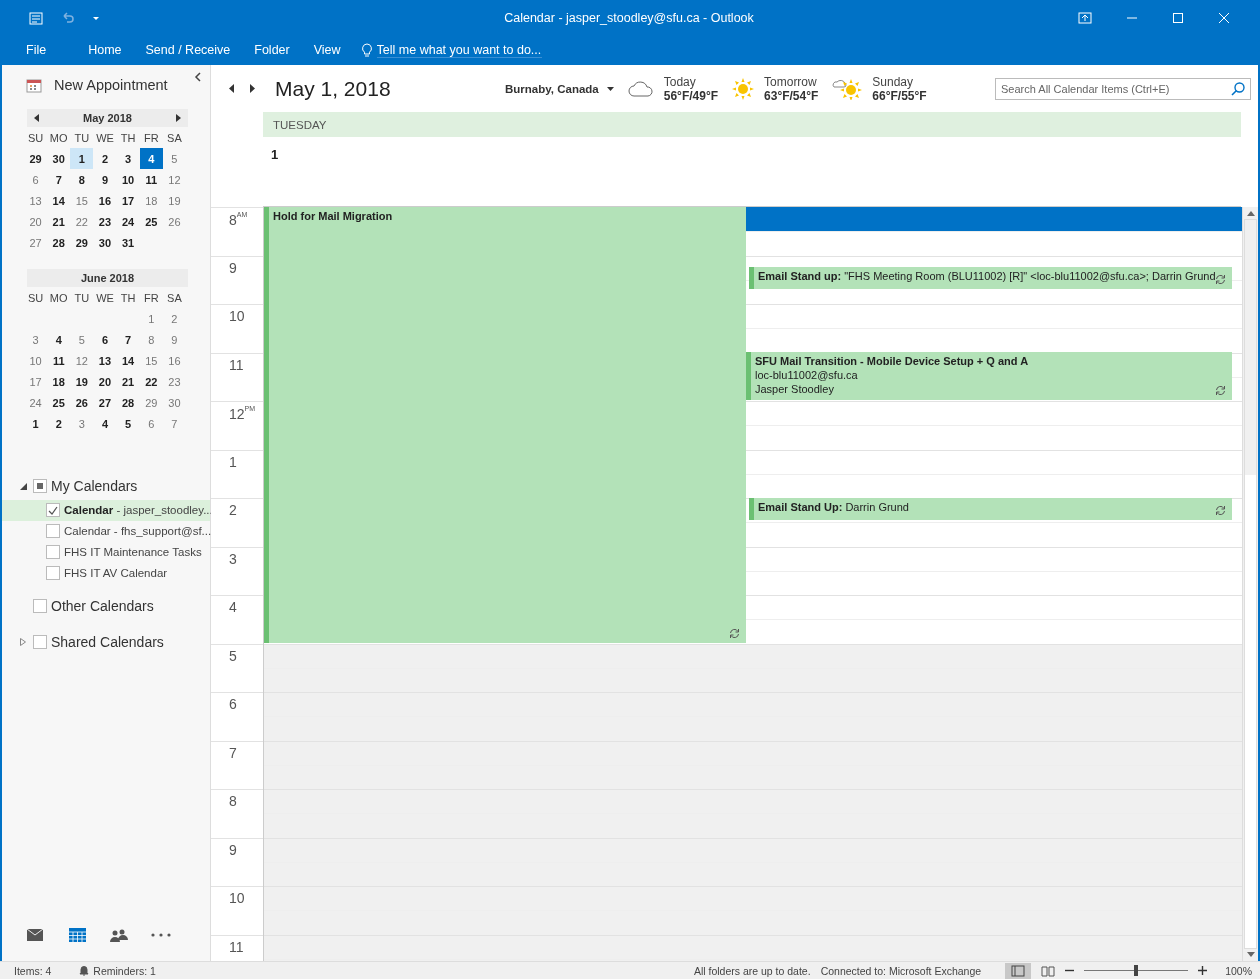  I want to click on expand-arrow-icon, so click(23, 642).